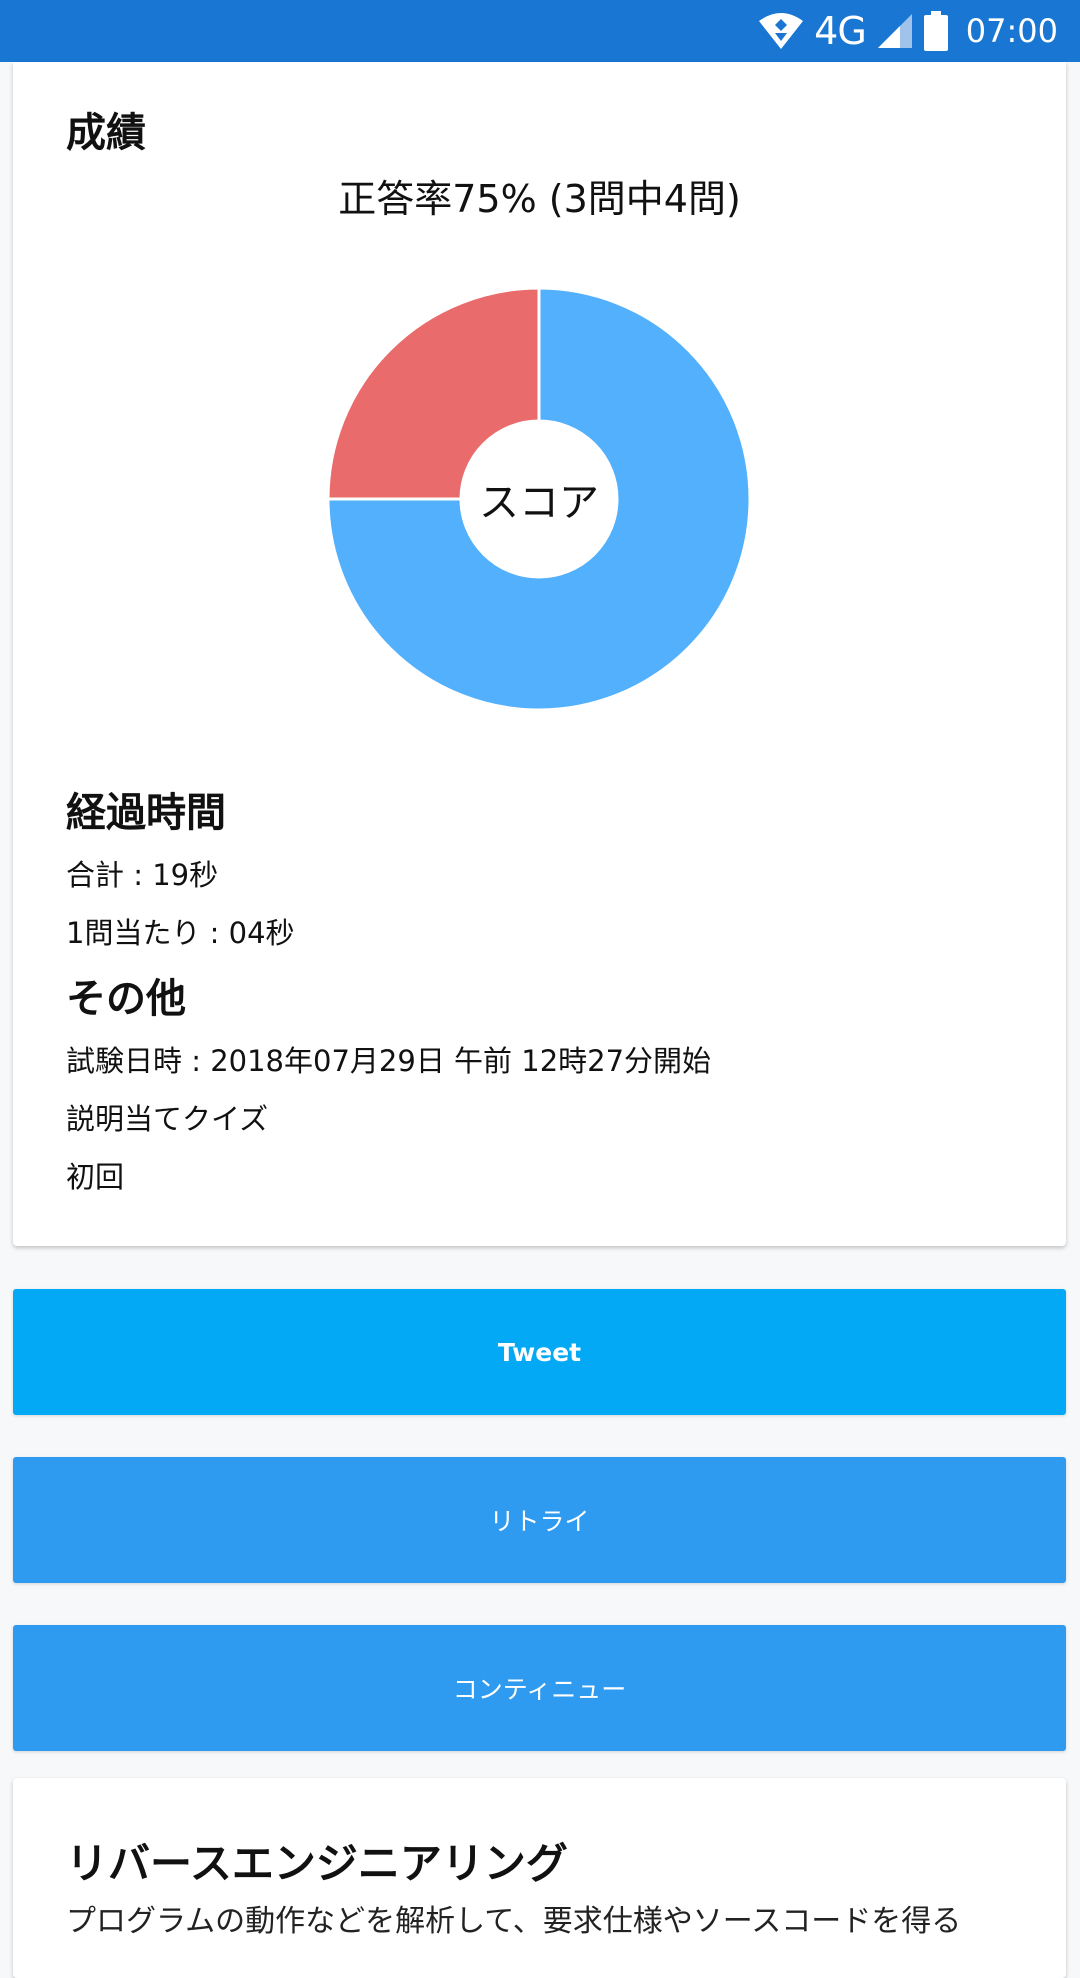 The height and width of the screenshot is (1978, 1080). What do you see at coordinates (317, 1863) in the screenshot?
I see `term-title: リバースエンジニアリング` at bounding box center [317, 1863].